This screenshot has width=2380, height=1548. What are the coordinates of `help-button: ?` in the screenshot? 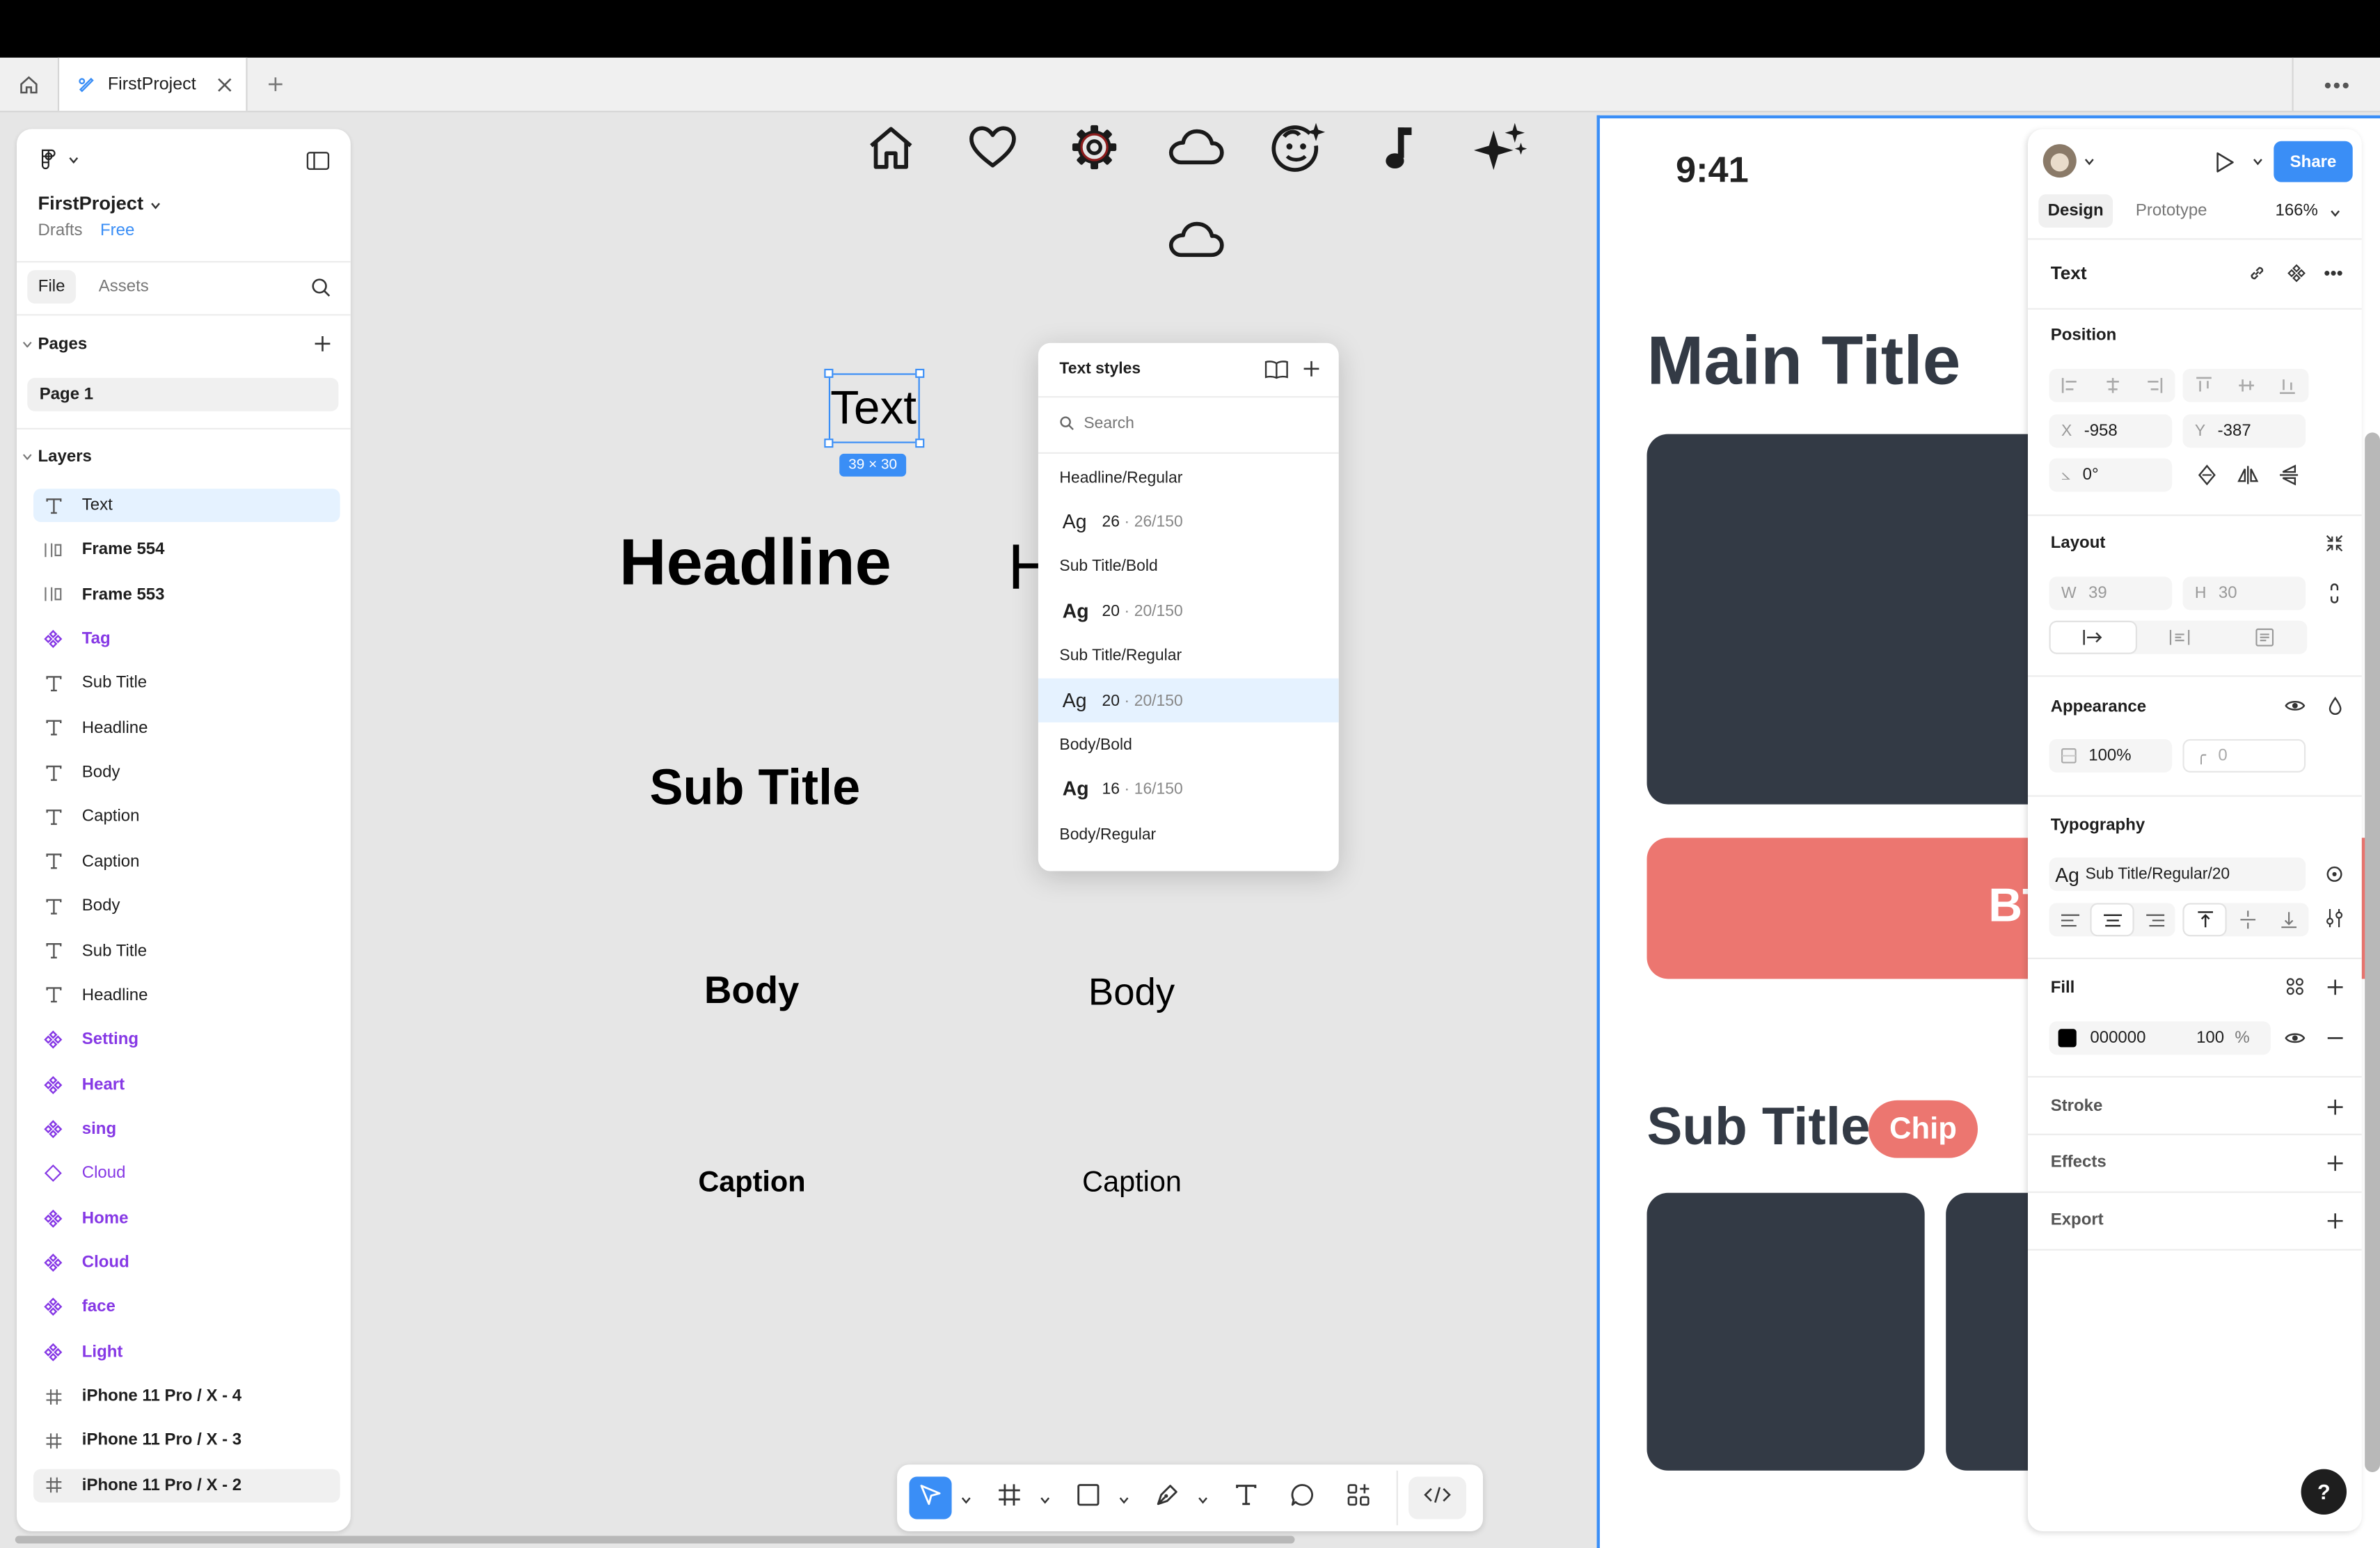 It's located at (2324, 1492).